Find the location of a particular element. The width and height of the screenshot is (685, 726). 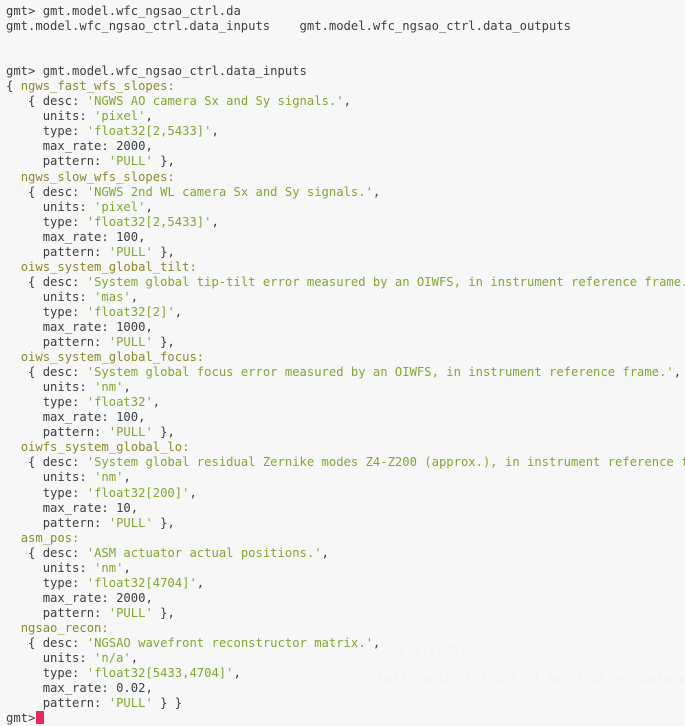

entry-type-line: type: 'float32[2,5433]', is located at coordinates (345, 131).